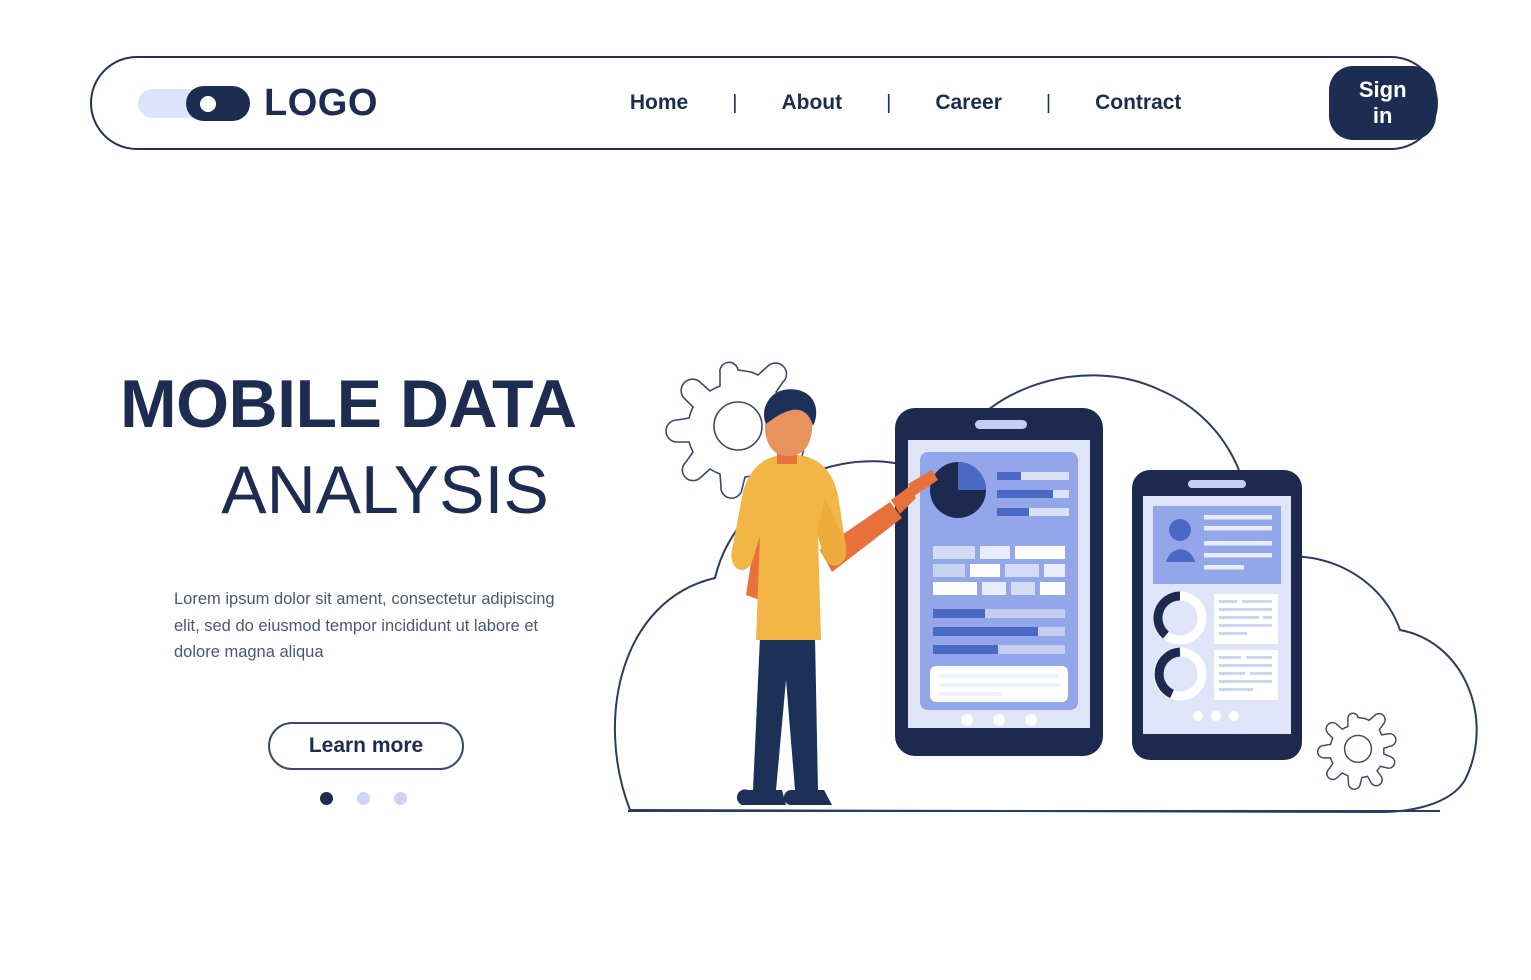 The width and height of the screenshot is (1531, 980). Describe the element at coordinates (1382, 103) in the screenshot. I see `sign-in-button: Sign in` at that location.